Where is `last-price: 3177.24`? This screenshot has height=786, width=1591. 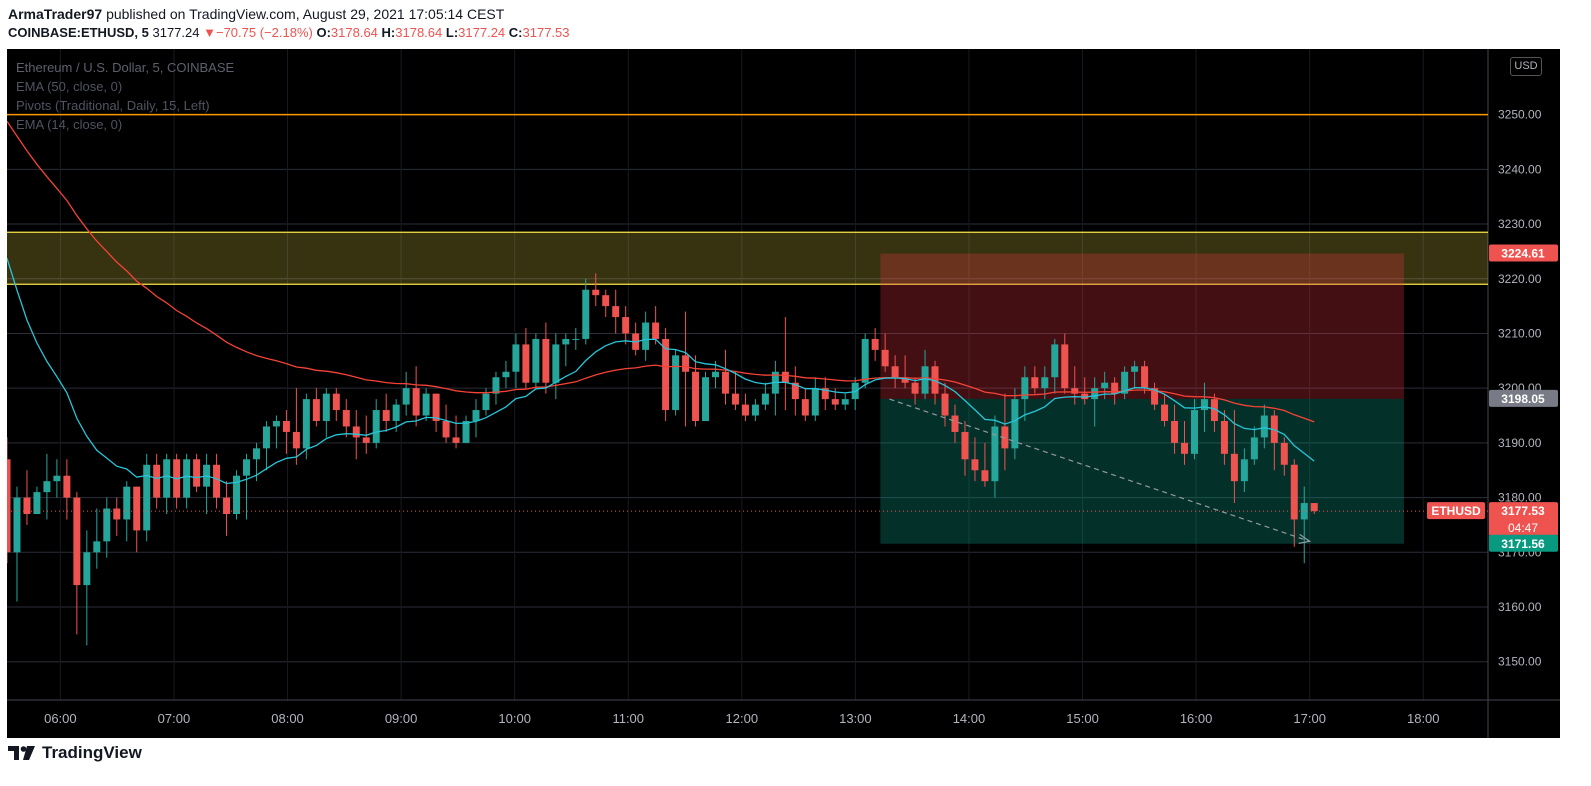 last-price: 3177.24 is located at coordinates (176, 32).